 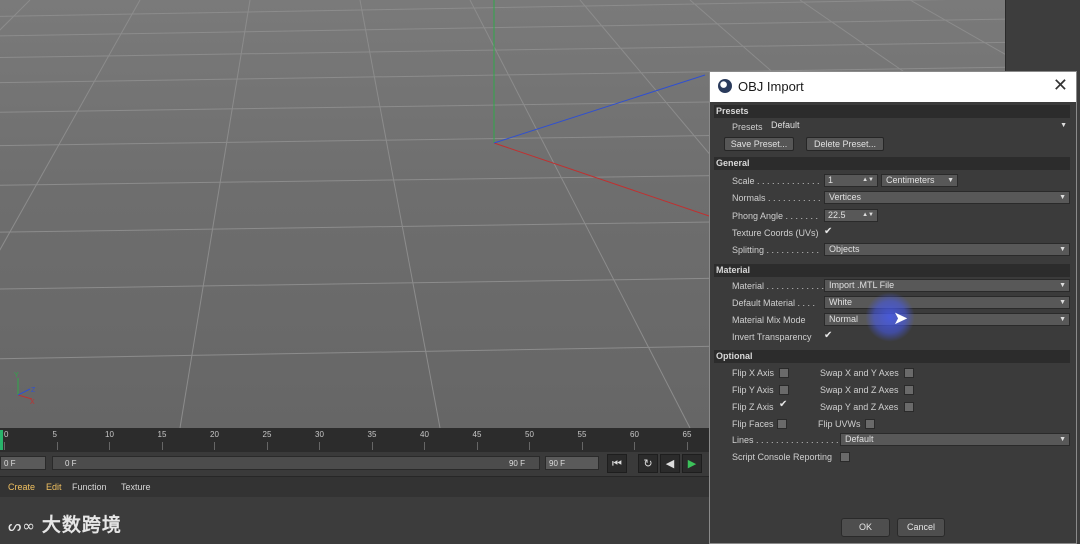 I want to click on timeline-tick-label: 40, so click(x=424, y=434).